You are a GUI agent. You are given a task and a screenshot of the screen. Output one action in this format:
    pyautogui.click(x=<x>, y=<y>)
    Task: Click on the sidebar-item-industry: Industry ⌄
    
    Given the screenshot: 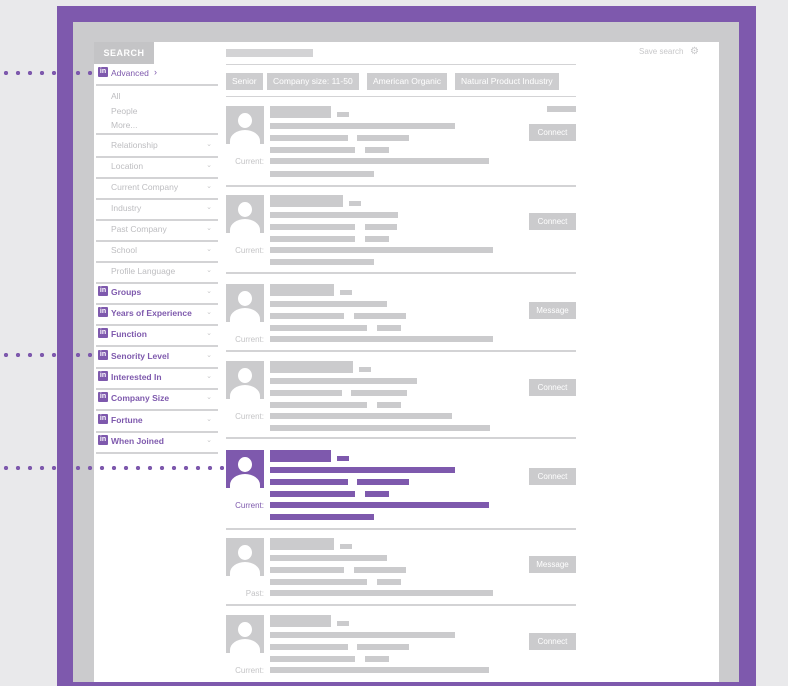 What is the action you would take?
    pyautogui.click(x=157, y=209)
    